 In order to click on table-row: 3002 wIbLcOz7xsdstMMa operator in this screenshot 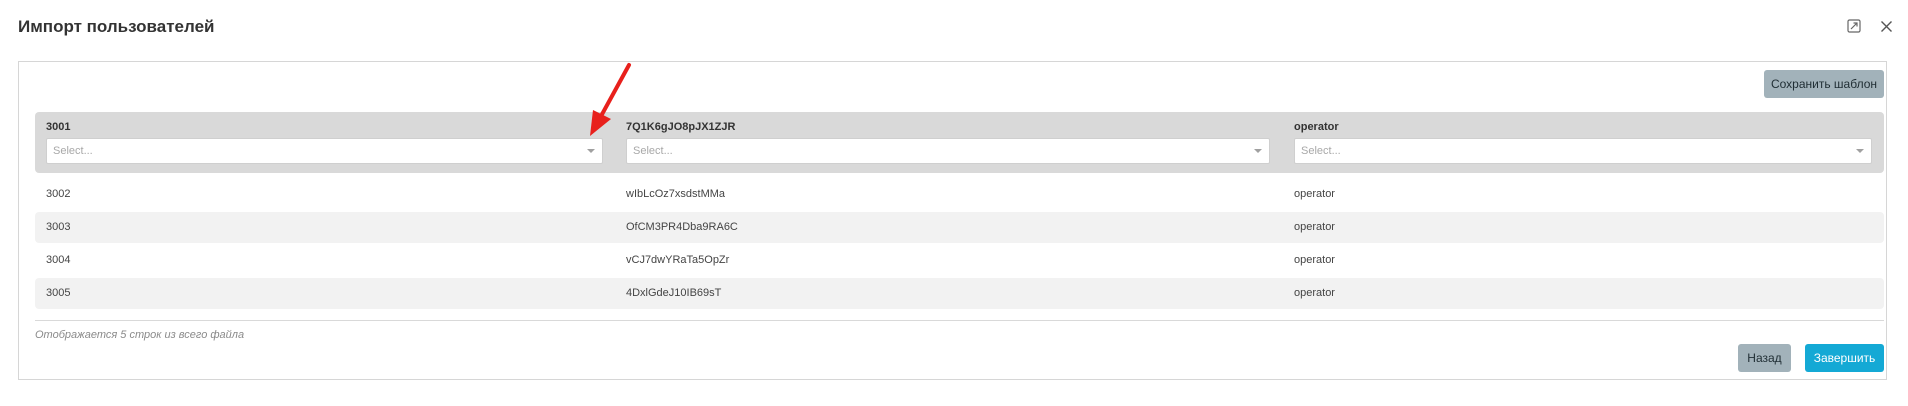, I will do `click(959, 194)`.